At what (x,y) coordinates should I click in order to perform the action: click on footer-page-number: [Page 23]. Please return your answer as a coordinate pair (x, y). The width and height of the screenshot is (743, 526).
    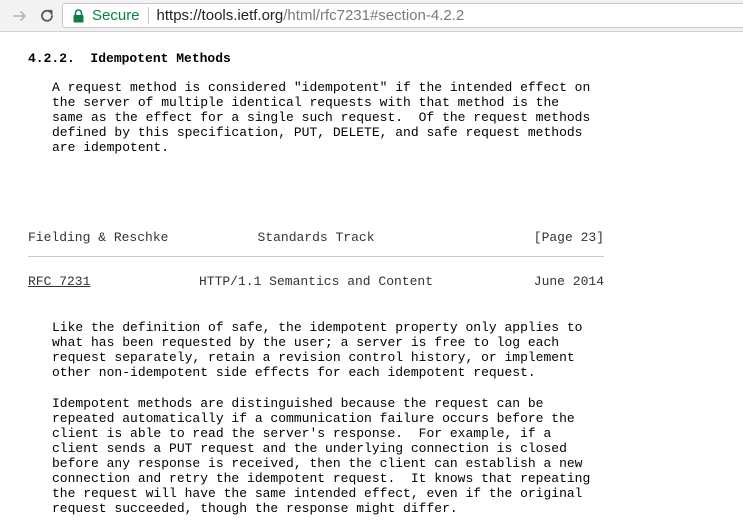
    Looking at the image, I should click on (568, 237).